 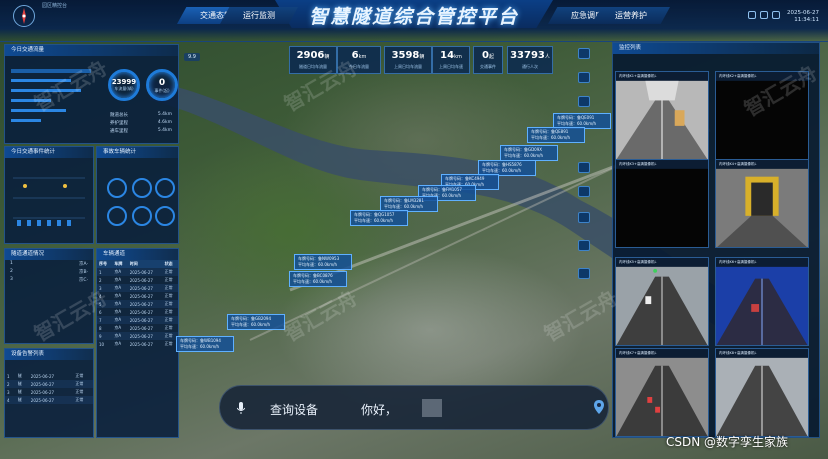 What do you see at coordinates (716, 48) in the screenshot?
I see `panel-title: 监控列表` at bounding box center [716, 48].